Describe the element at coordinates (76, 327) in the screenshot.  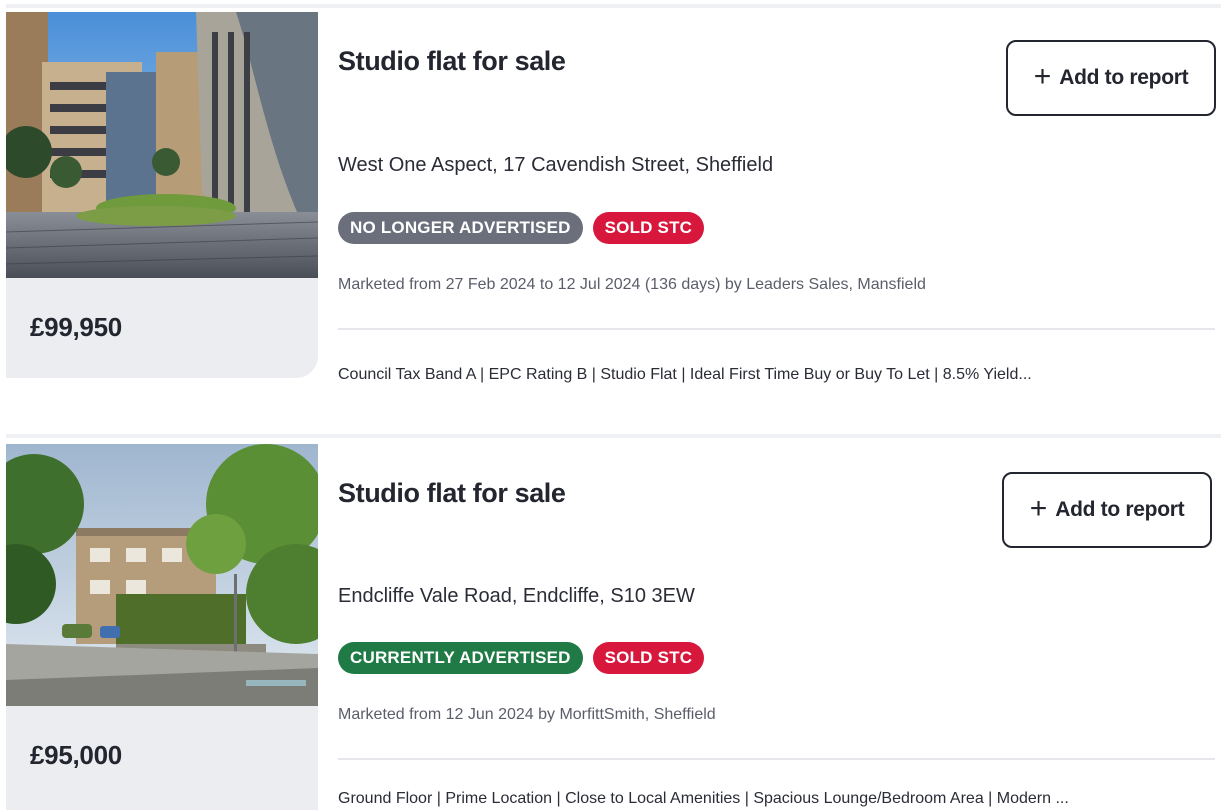
I see `listing-price: £99,950` at that location.